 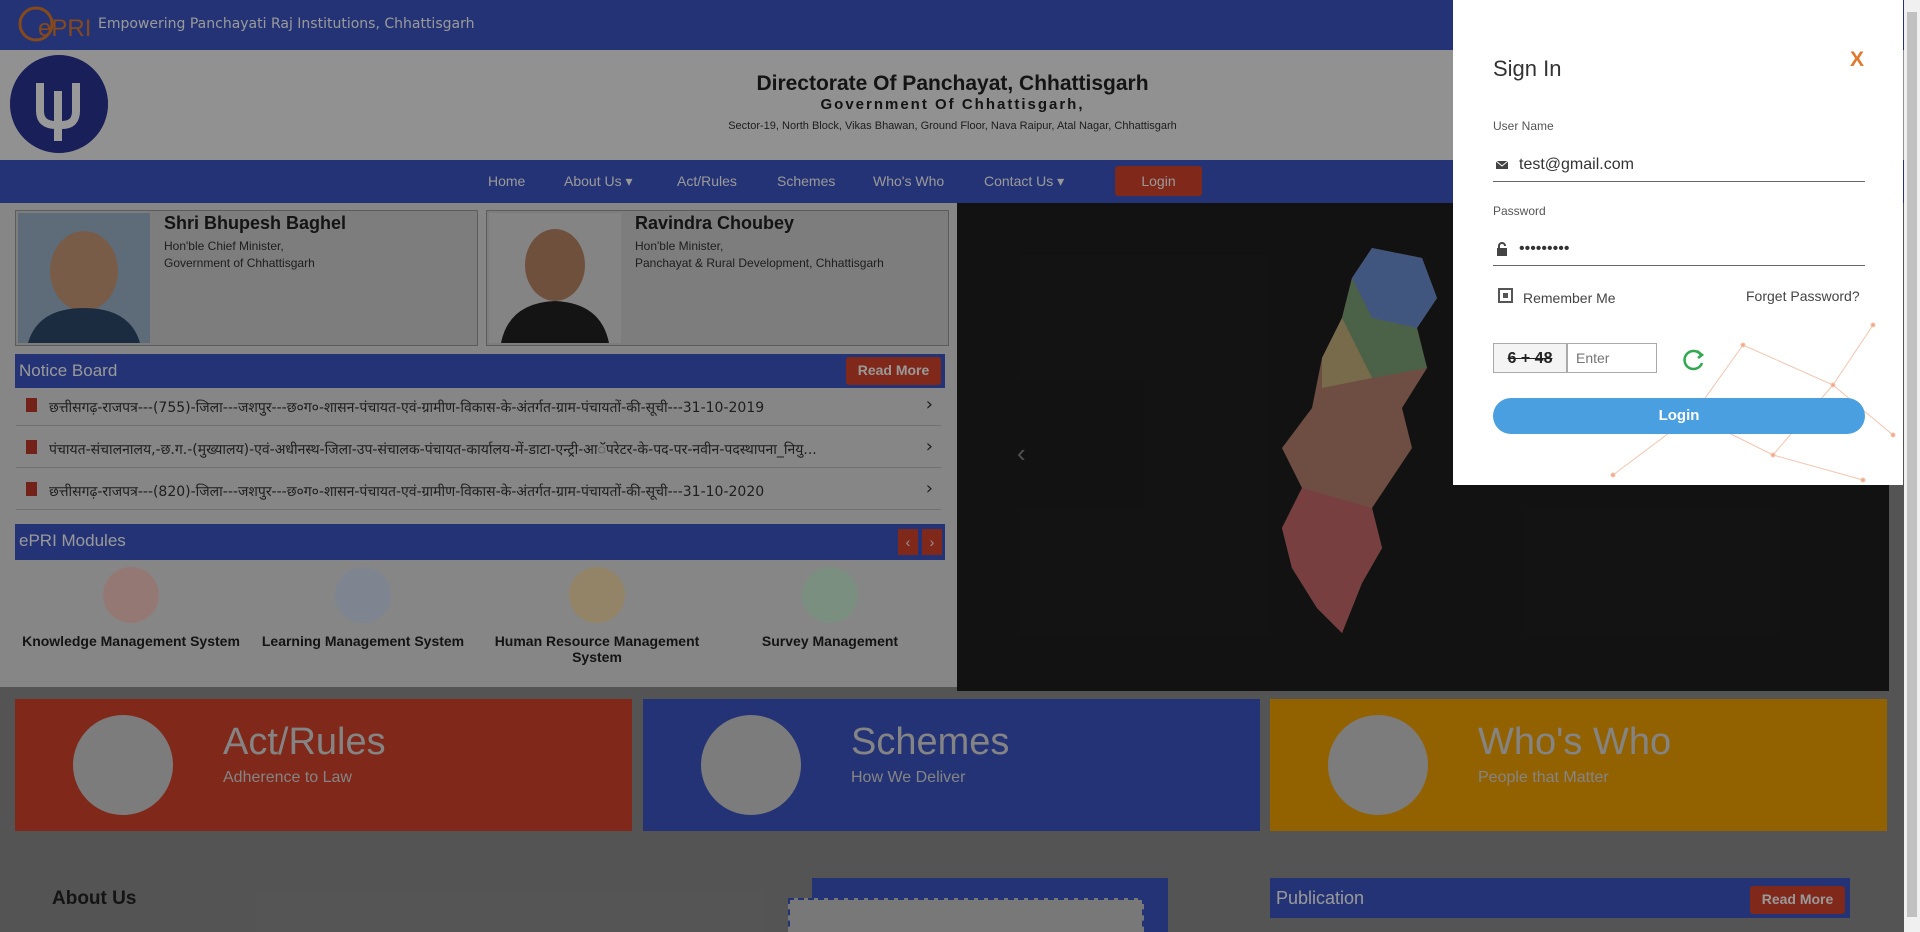 What do you see at coordinates (1505, 295) in the screenshot?
I see `remember-me-checkbox` at bounding box center [1505, 295].